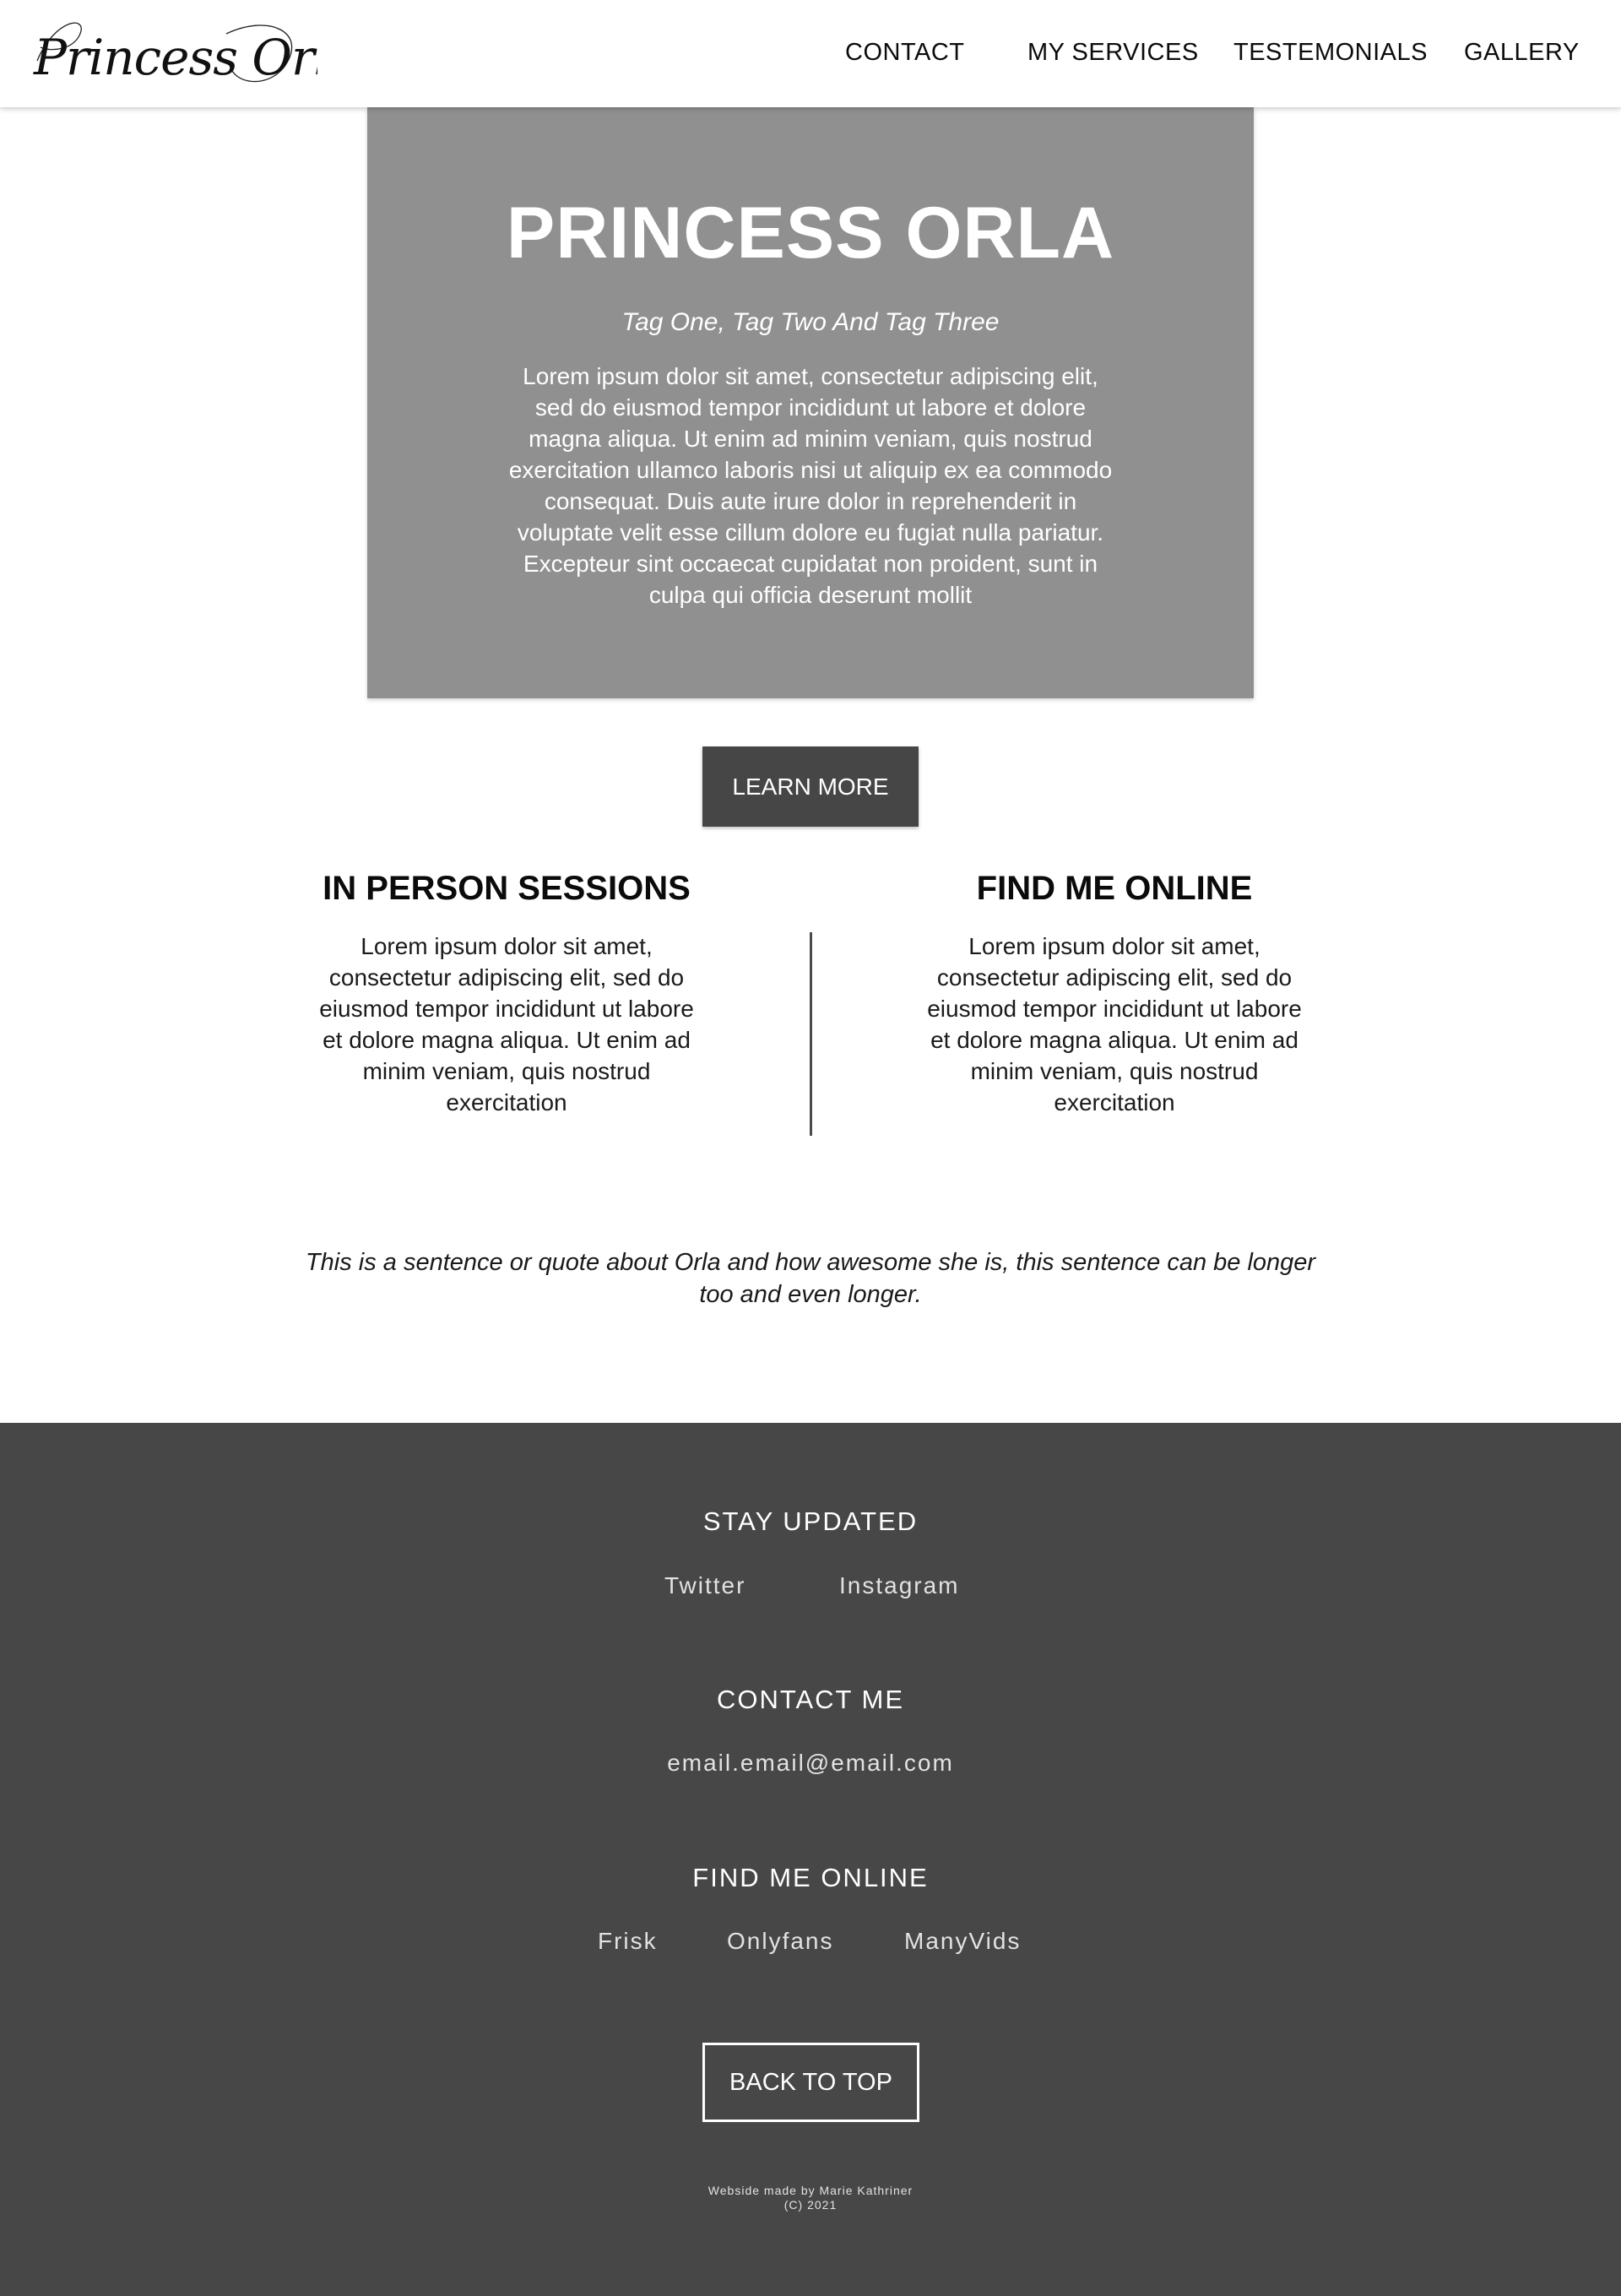 The width and height of the screenshot is (1621, 2296). What do you see at coordinates (811, 1034) in the screenshot?
I see `column-divider` at bounding box center [811, 1034].